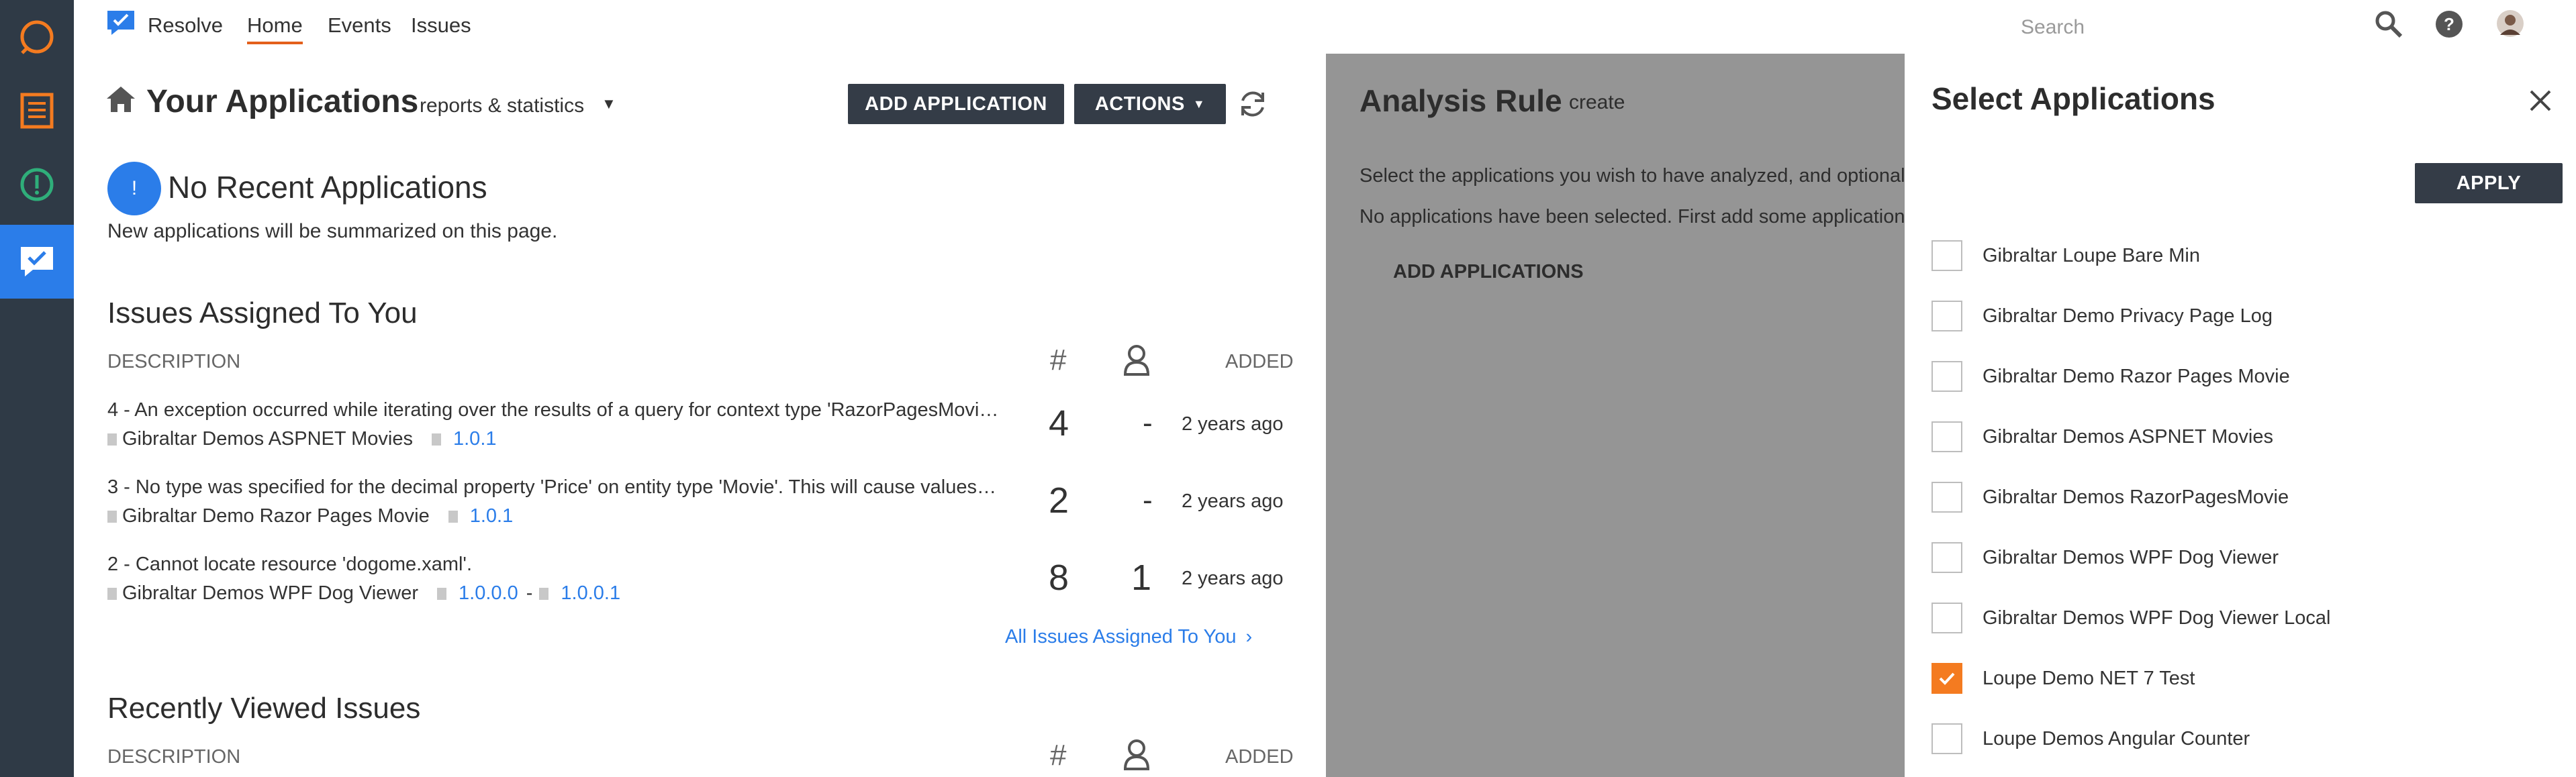  I want to click on checkmark-icon, so click(1947, 678).